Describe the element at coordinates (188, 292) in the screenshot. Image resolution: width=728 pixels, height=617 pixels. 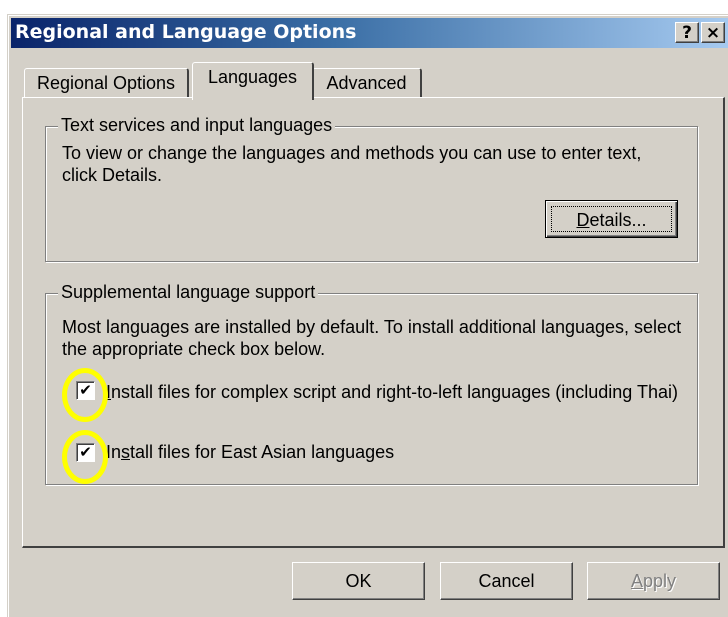
I see `supplemental-legend: Supplemental language support` at that location.